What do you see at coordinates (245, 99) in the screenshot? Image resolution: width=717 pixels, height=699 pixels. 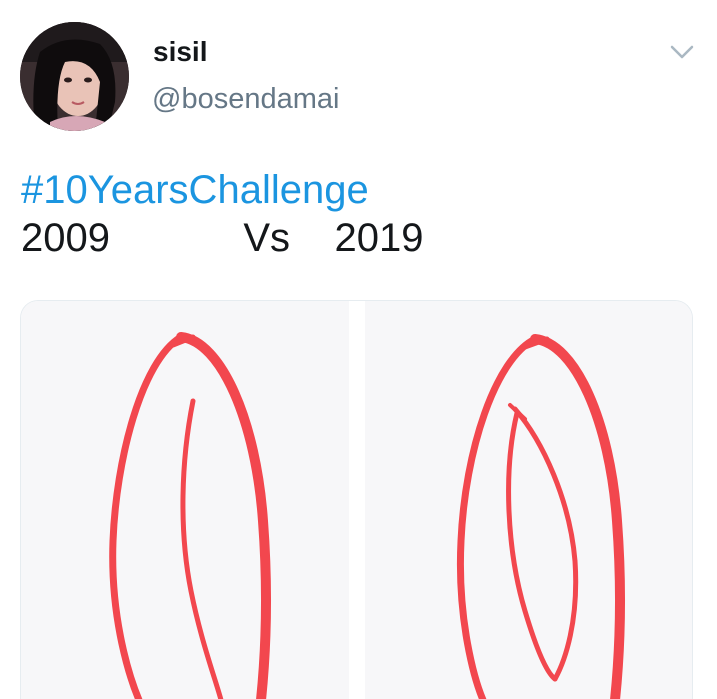 I see `user-handle: @bosendamai` at bounding box center [245, 99].